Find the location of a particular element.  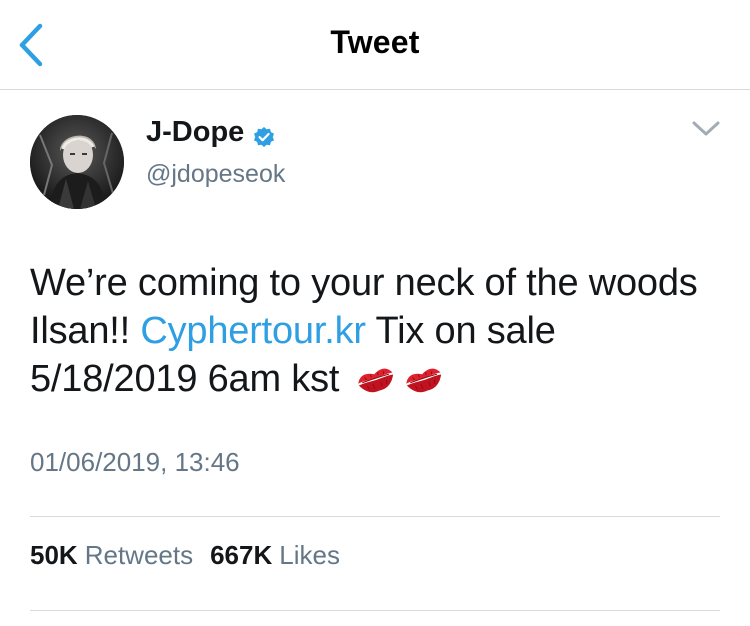

author-name: J-Dope is located at coordinates (210, 132).